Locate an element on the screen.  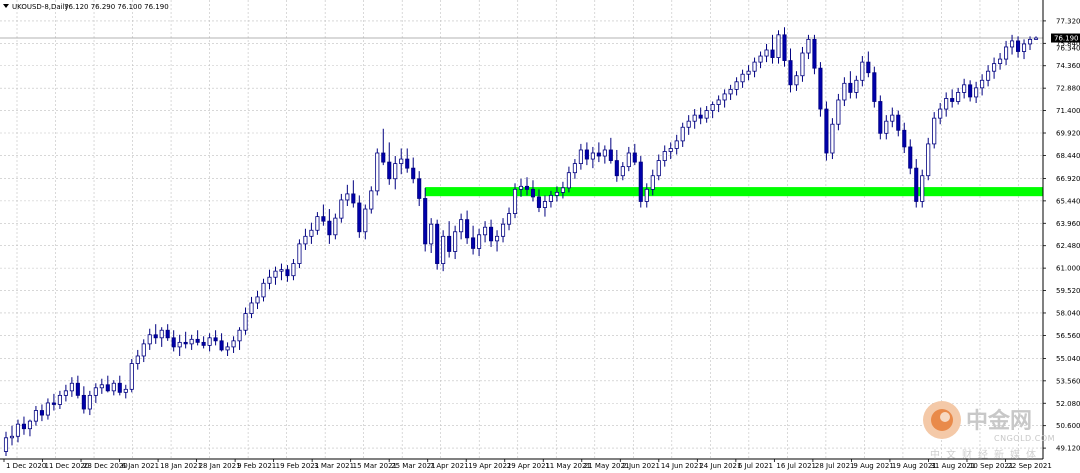
support-zone is located at coordinates (734, 192).